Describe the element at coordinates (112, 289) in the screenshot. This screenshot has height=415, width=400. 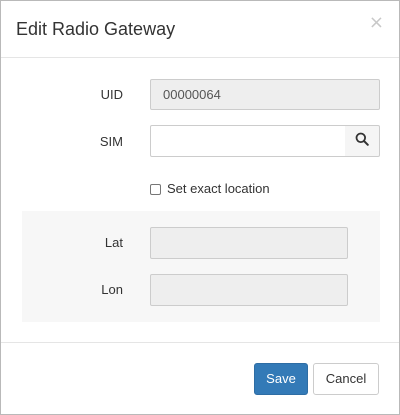
I see `lon-label: Lon` at that location.